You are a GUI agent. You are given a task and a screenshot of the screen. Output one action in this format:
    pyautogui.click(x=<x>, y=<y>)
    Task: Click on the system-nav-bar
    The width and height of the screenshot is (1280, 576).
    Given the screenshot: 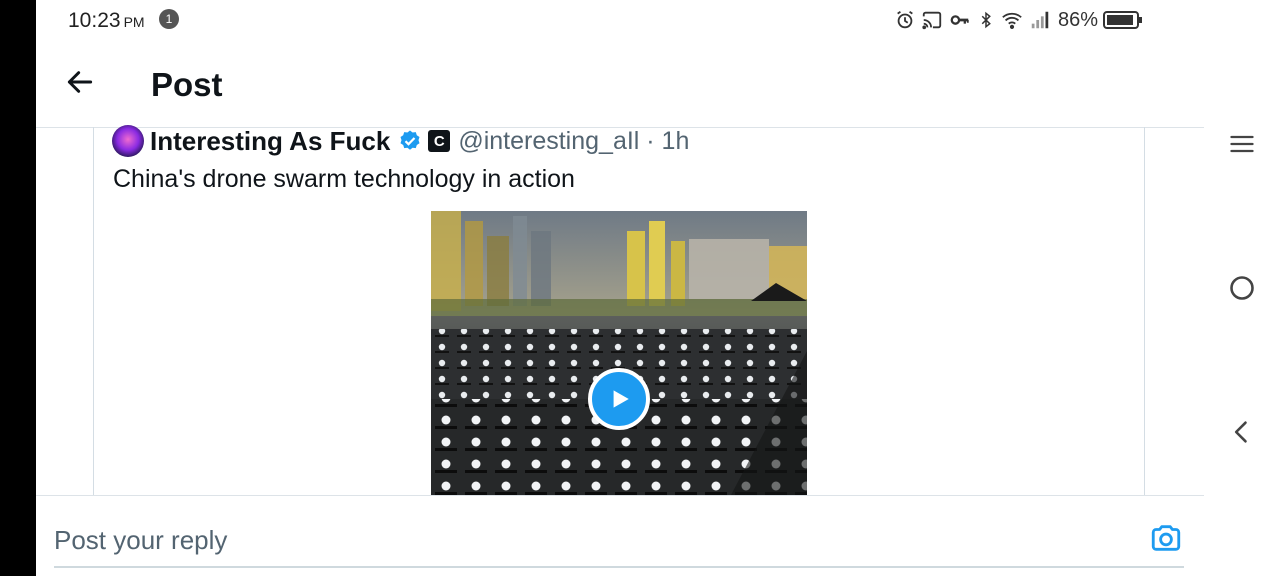 What is the action you would take?
    pyautogui.click(x=1242, y=288)
    